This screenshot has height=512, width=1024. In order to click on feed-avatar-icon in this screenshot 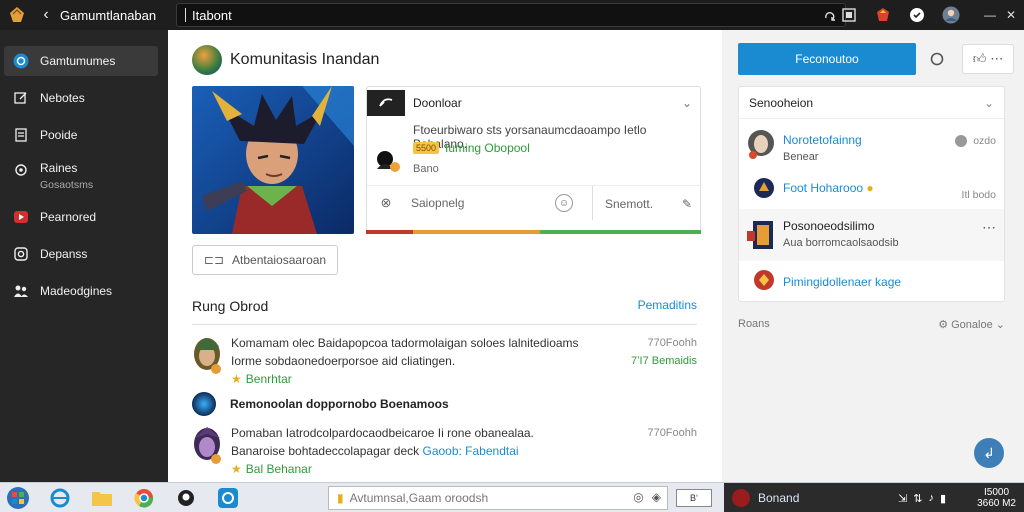, I will do `click(204, 404)`.